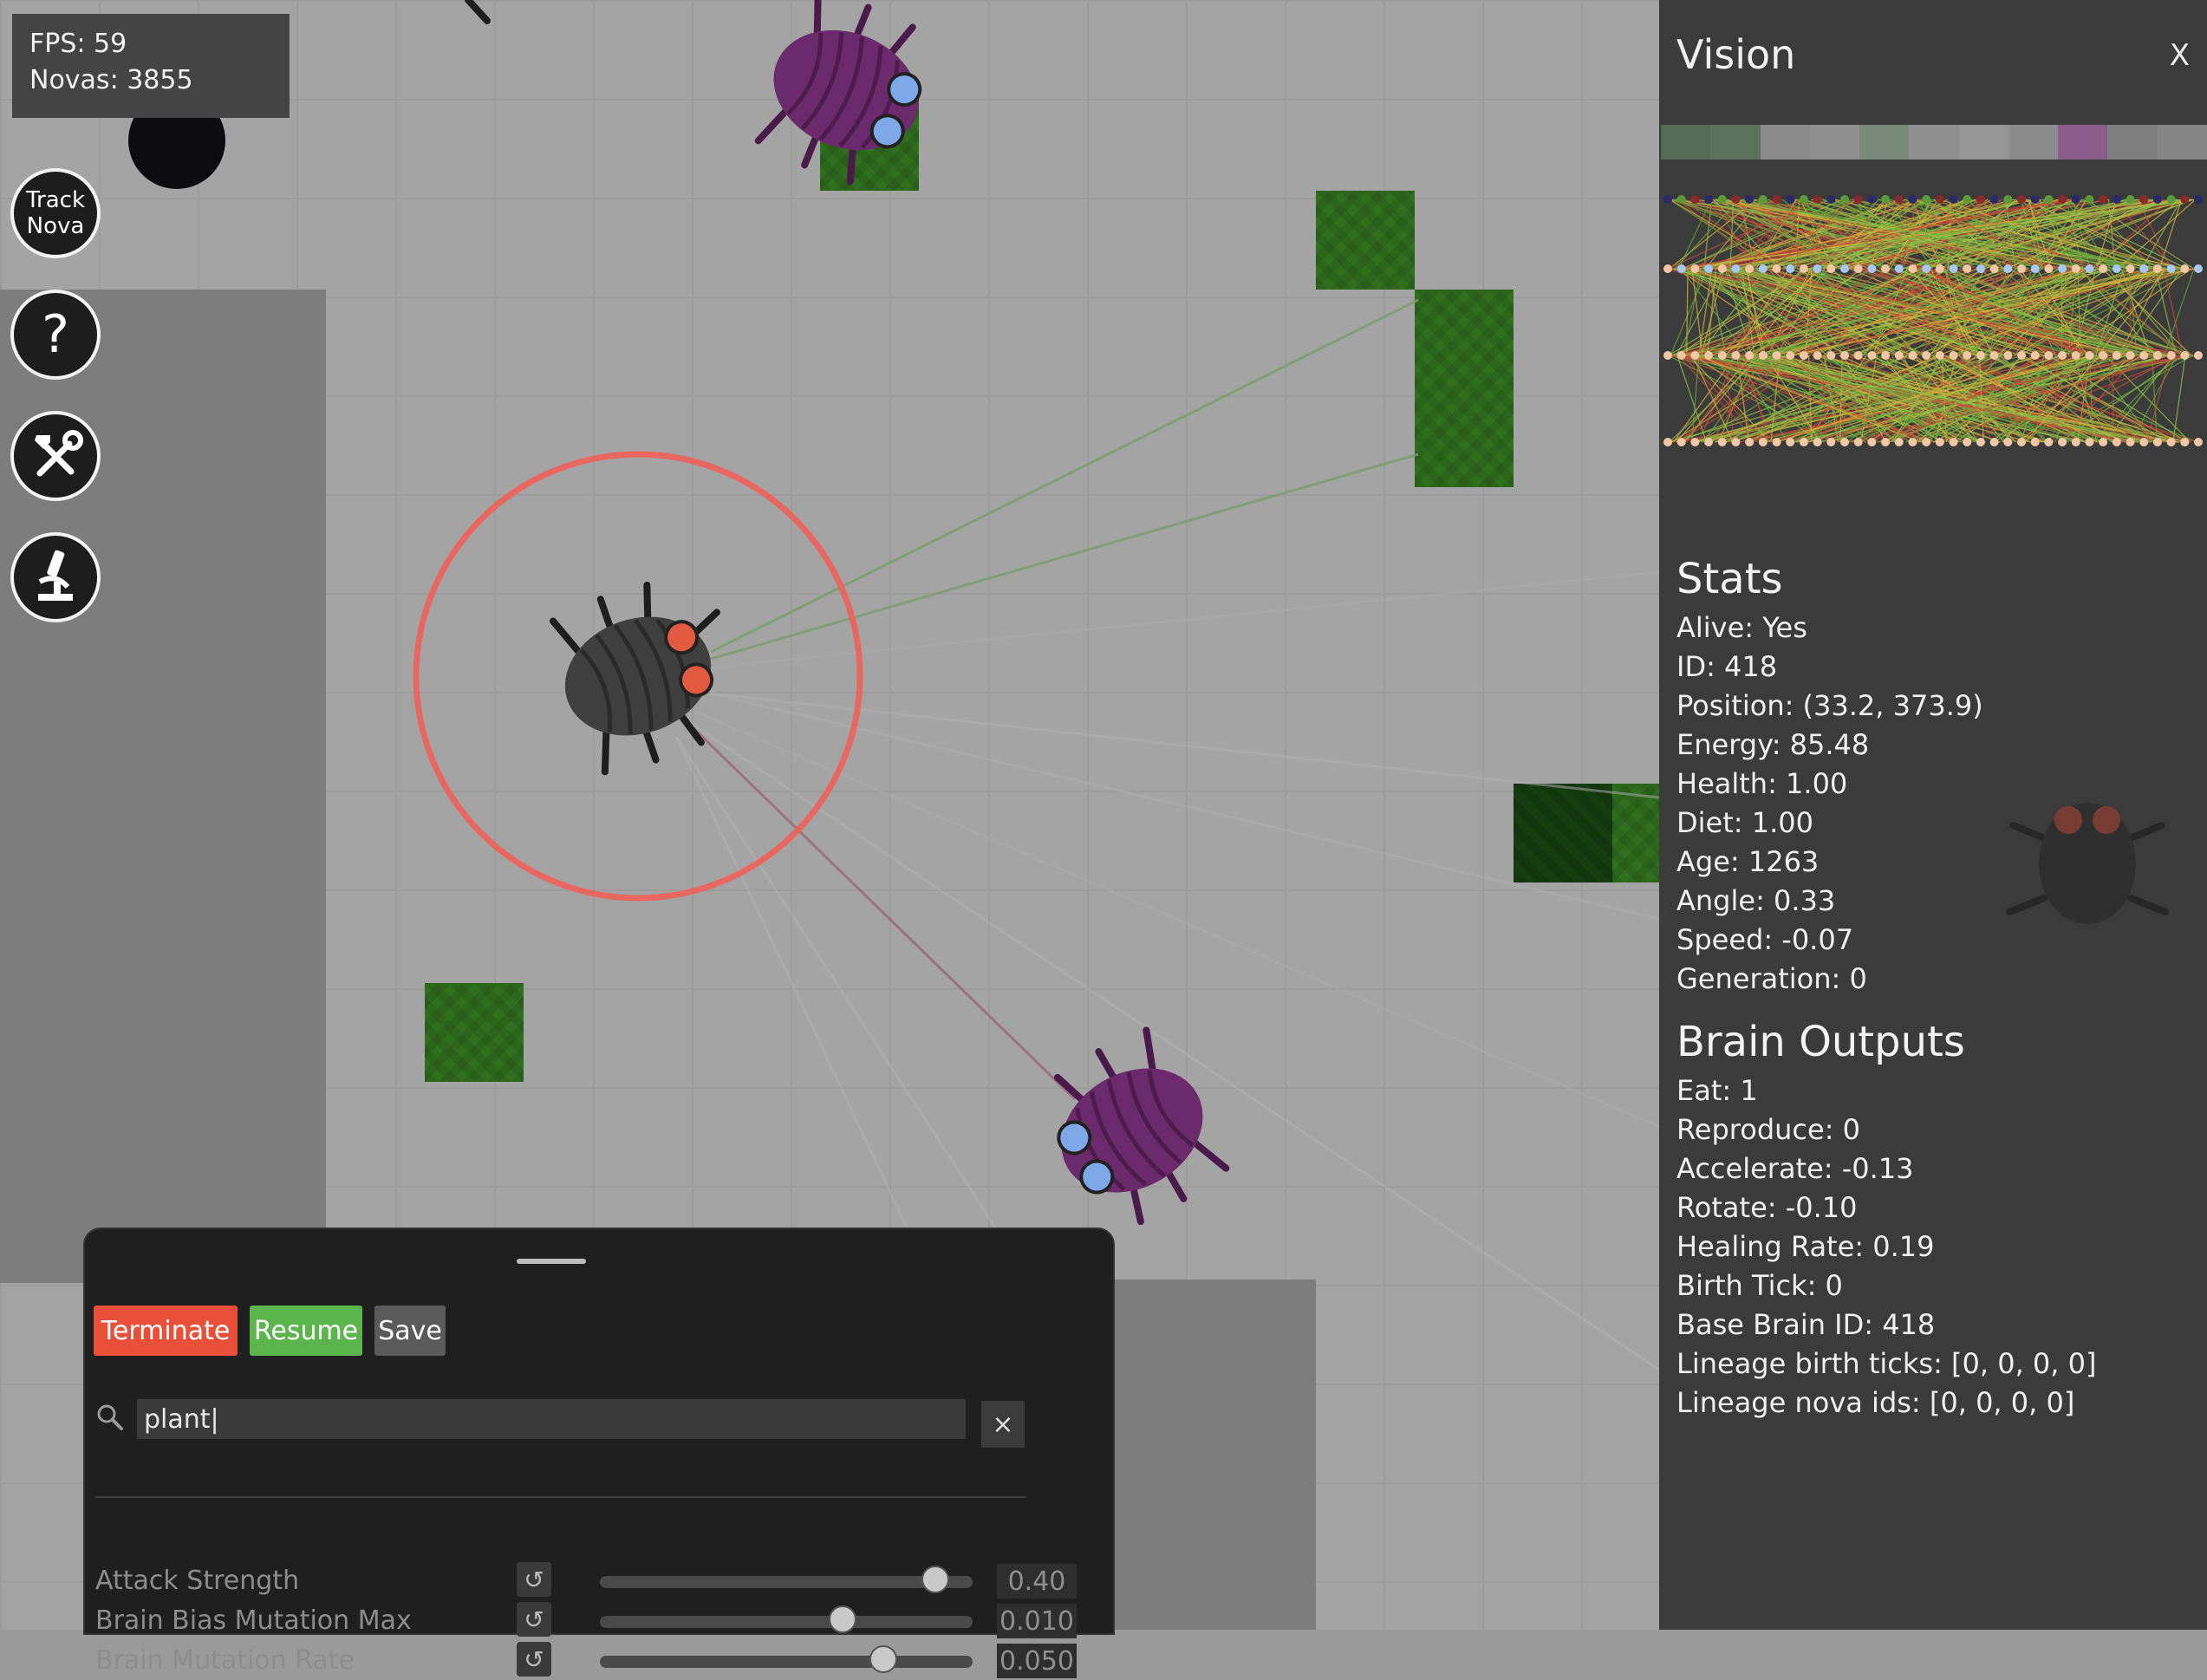  What do you see at coordinates (1829, 901) in the screenshot?
I see `stat-item: Angle: 0.33` at bounding box center [1829, 901].